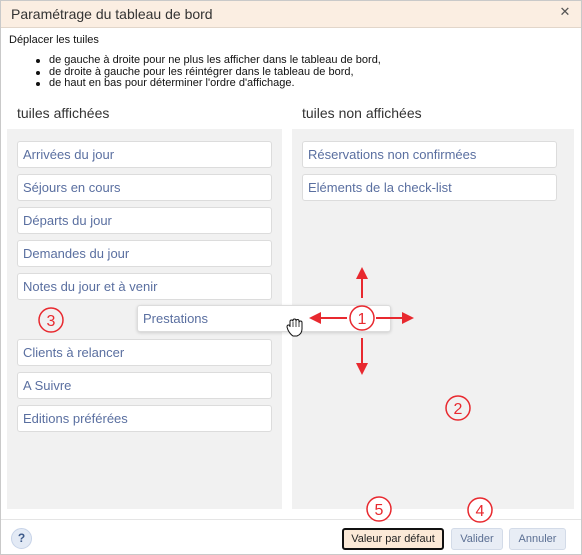 The image size is (582, 555). Describe the element at coordinates (54, 40) in the screenshot. I see `instructions-intro: Déplacer les tuiles` at that location.